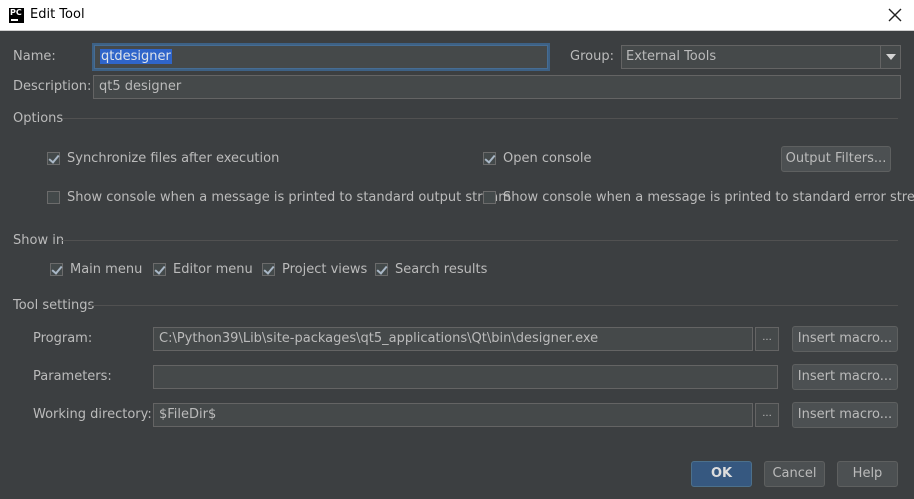 This screenshot has height=499, width=914. I want to click on ok-button: OK, so click(721, 474).